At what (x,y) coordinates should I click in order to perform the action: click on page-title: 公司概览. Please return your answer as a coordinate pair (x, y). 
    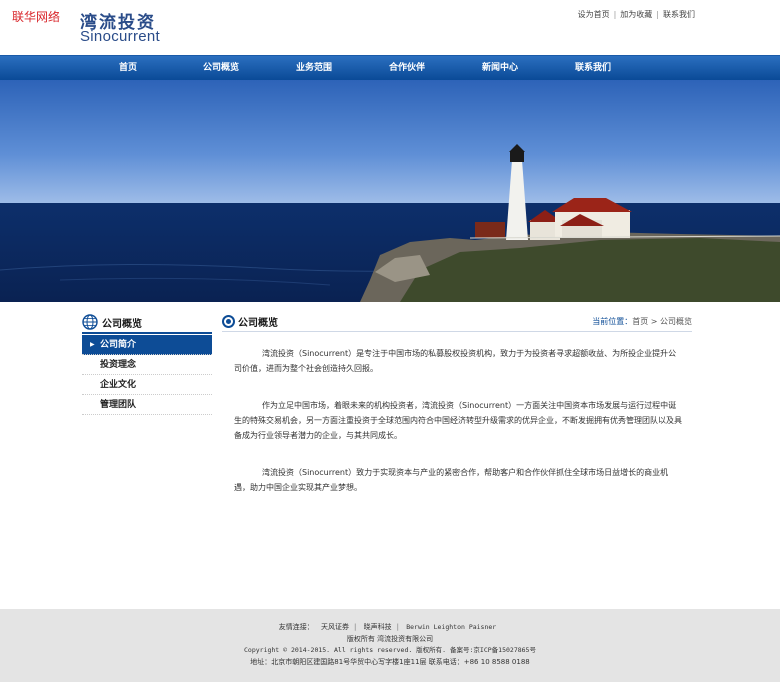
    Looking at the image, I should click on (258, 323).